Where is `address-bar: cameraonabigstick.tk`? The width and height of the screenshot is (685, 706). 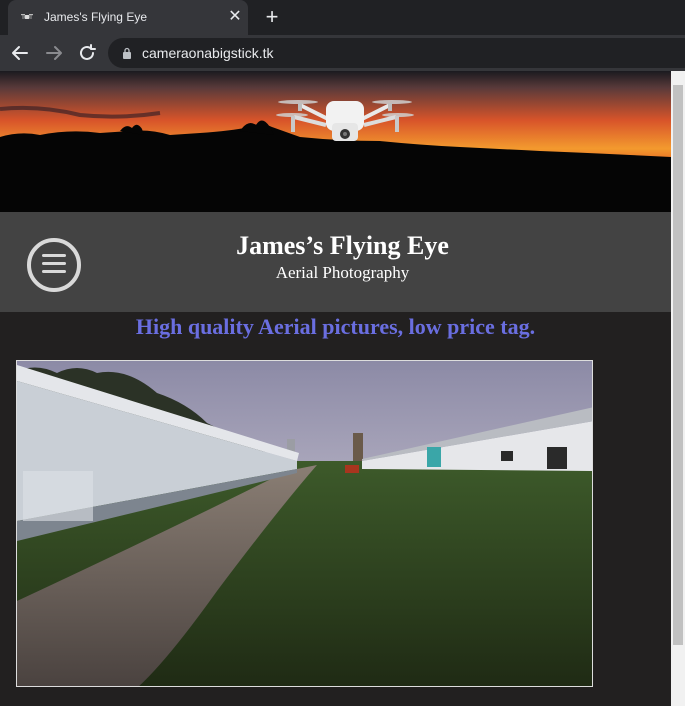 address-bar: cameraonabigstick.tk is located at coordinates (396, 53).